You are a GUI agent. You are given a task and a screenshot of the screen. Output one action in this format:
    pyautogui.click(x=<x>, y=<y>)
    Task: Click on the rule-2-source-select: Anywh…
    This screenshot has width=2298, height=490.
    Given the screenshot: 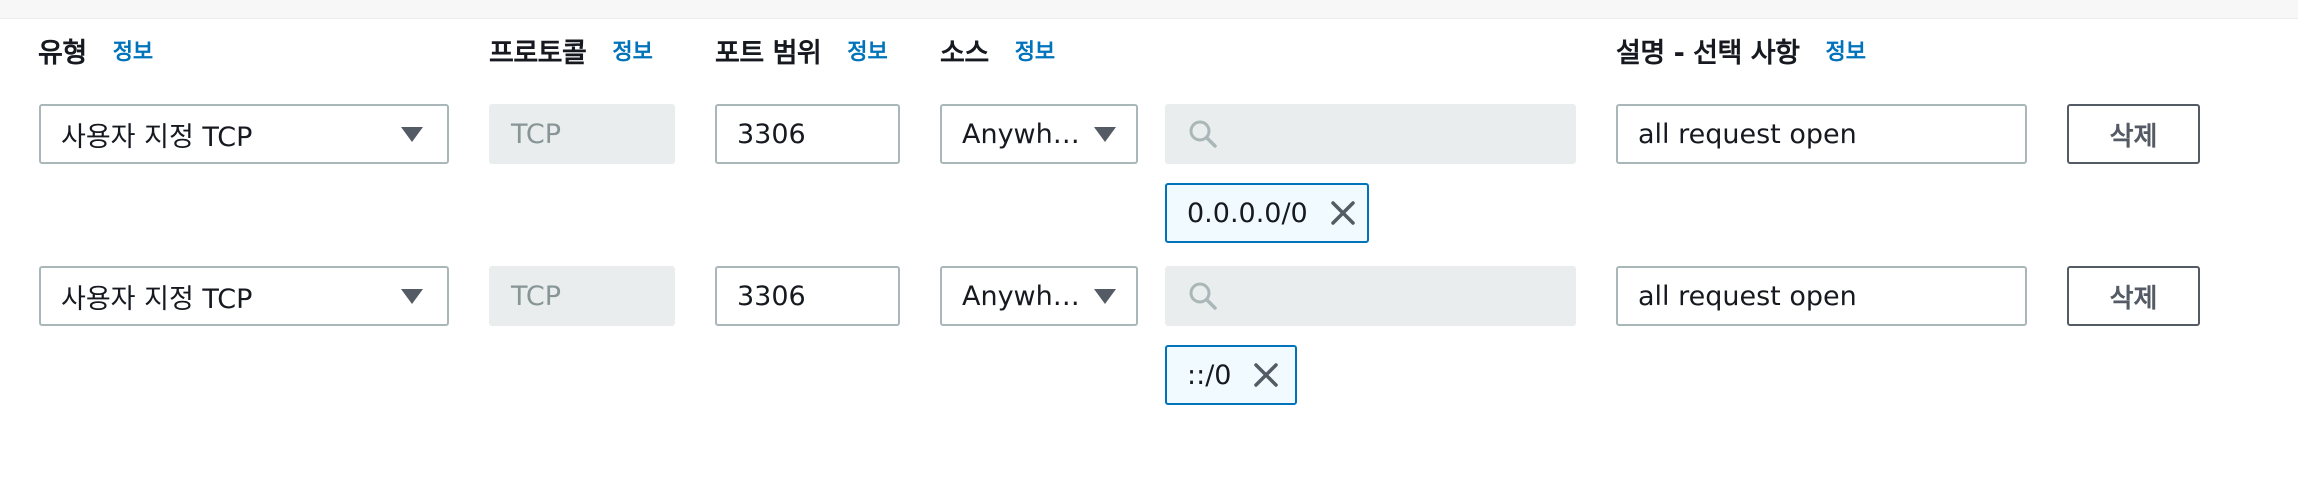 What is the action you would take?
    pyautogui.click(x=1039, y=296)
    